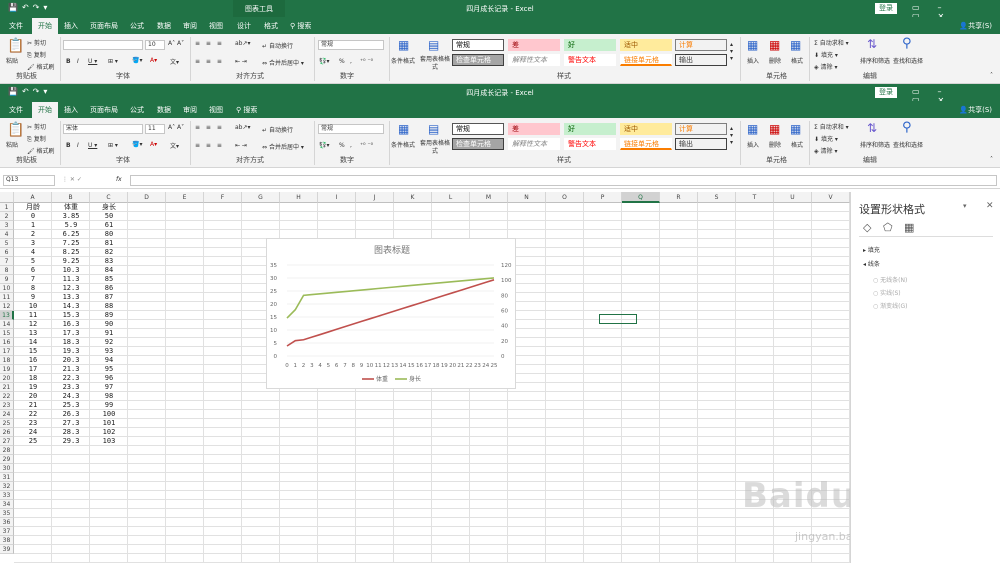 The width and height of the screenshot is (1000, 563). What do you see at coordinates (209, 145) in the screenshot?
I see `horizontal-align-icons-b: ≡ ≡ ≡` at bounding box center [209, 145].